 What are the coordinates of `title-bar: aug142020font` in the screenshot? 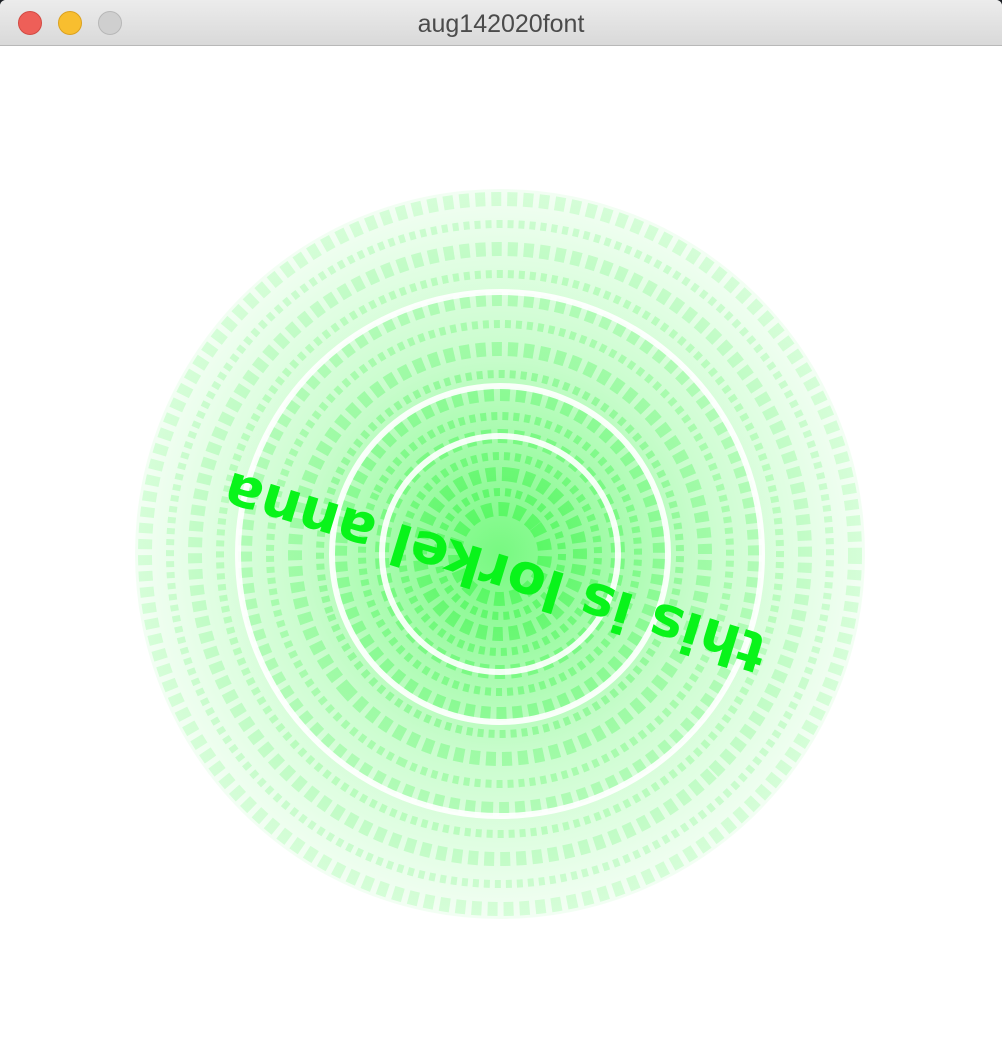 It's located at (501, 23).